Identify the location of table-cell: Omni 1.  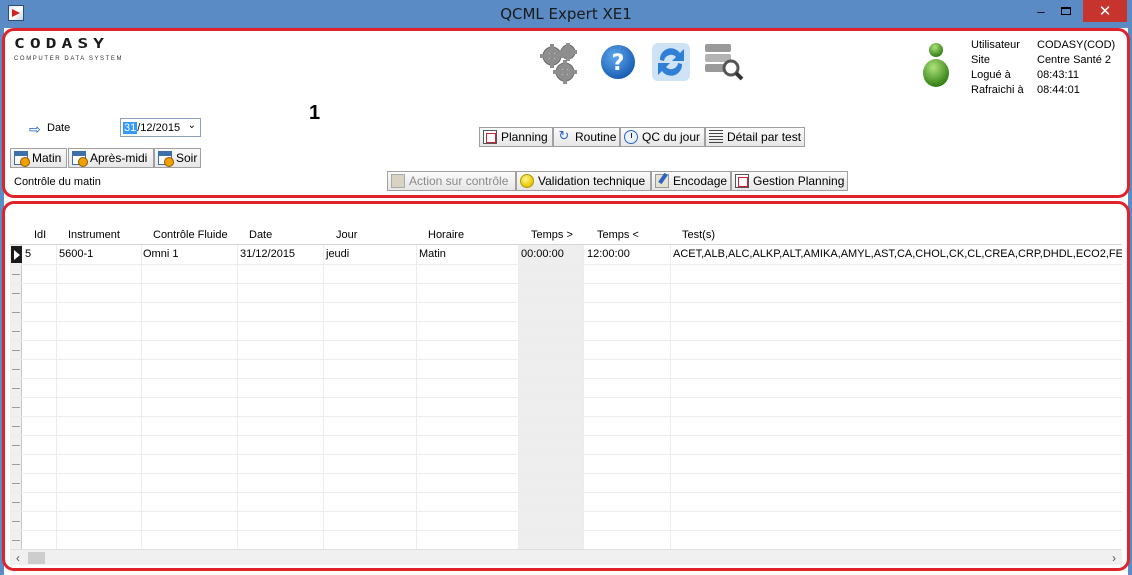
(160, 254).